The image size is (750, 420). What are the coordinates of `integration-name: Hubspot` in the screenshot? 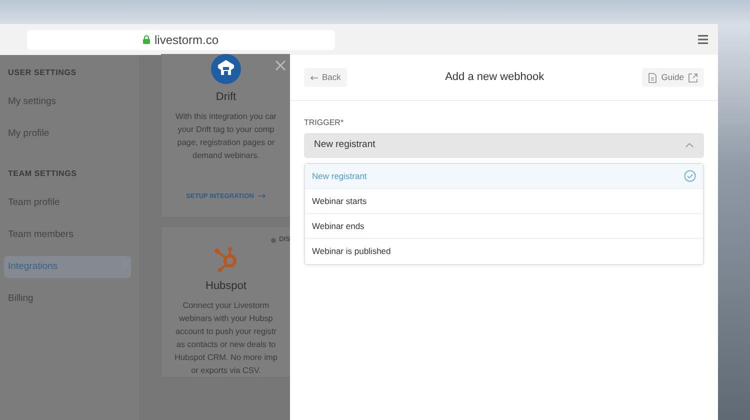 It's located at (226, 286).